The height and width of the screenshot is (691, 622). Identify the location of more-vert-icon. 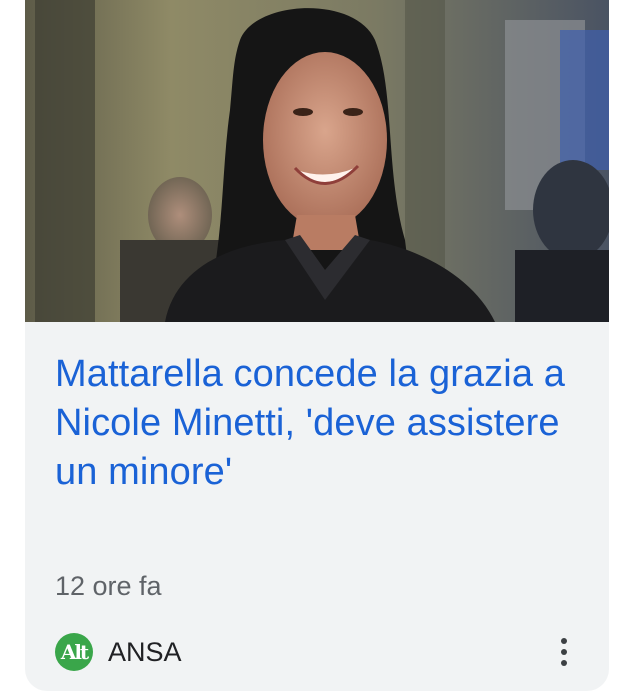
(564, 652).